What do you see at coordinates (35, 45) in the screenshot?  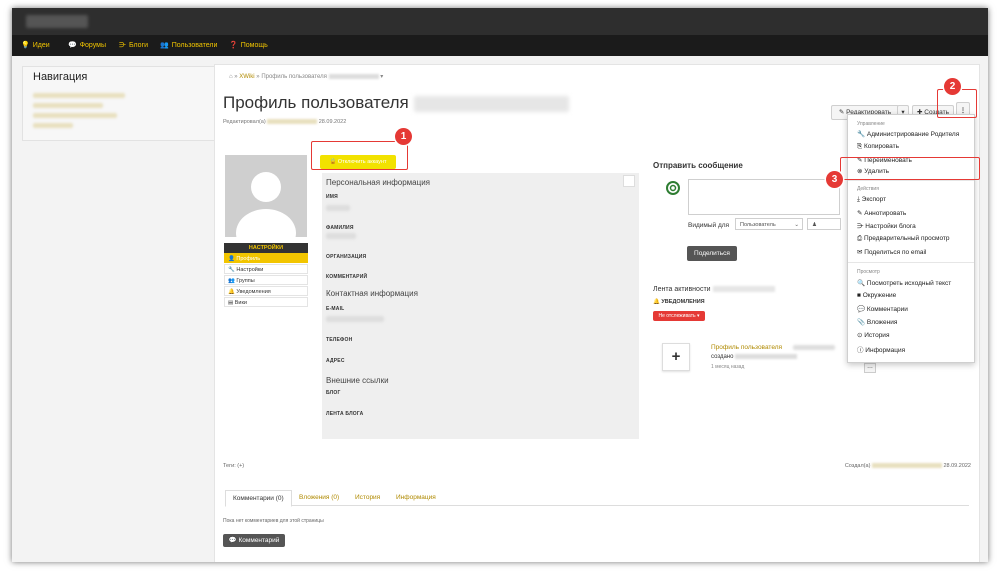 I see `menu-item-ideas: 💡 Идеи` at bounding box center [35, 45].